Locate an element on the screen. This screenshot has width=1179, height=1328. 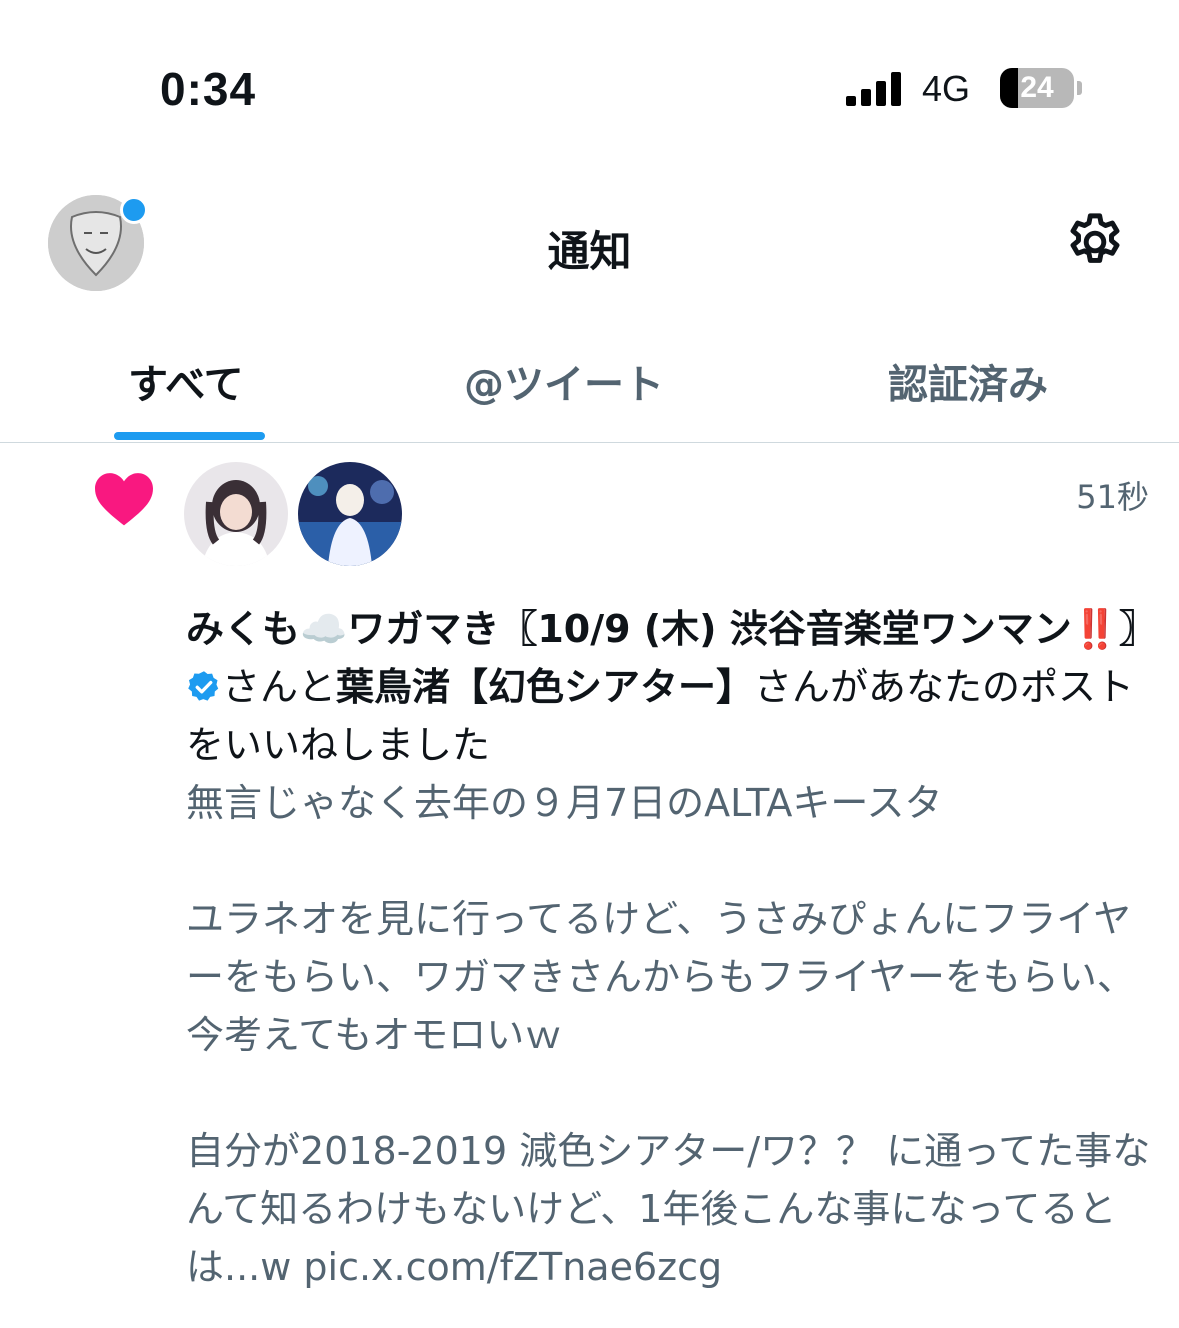
connector-text: さんと is located at coordinates (279, 687).